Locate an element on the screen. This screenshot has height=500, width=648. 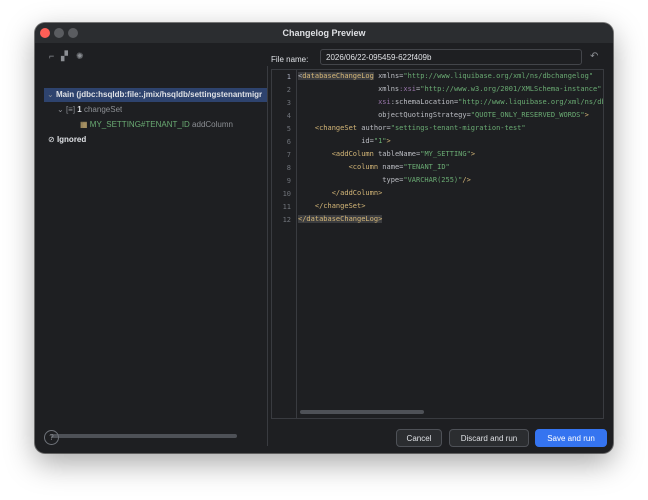
close-window-button is located at coordinates (45, 33).